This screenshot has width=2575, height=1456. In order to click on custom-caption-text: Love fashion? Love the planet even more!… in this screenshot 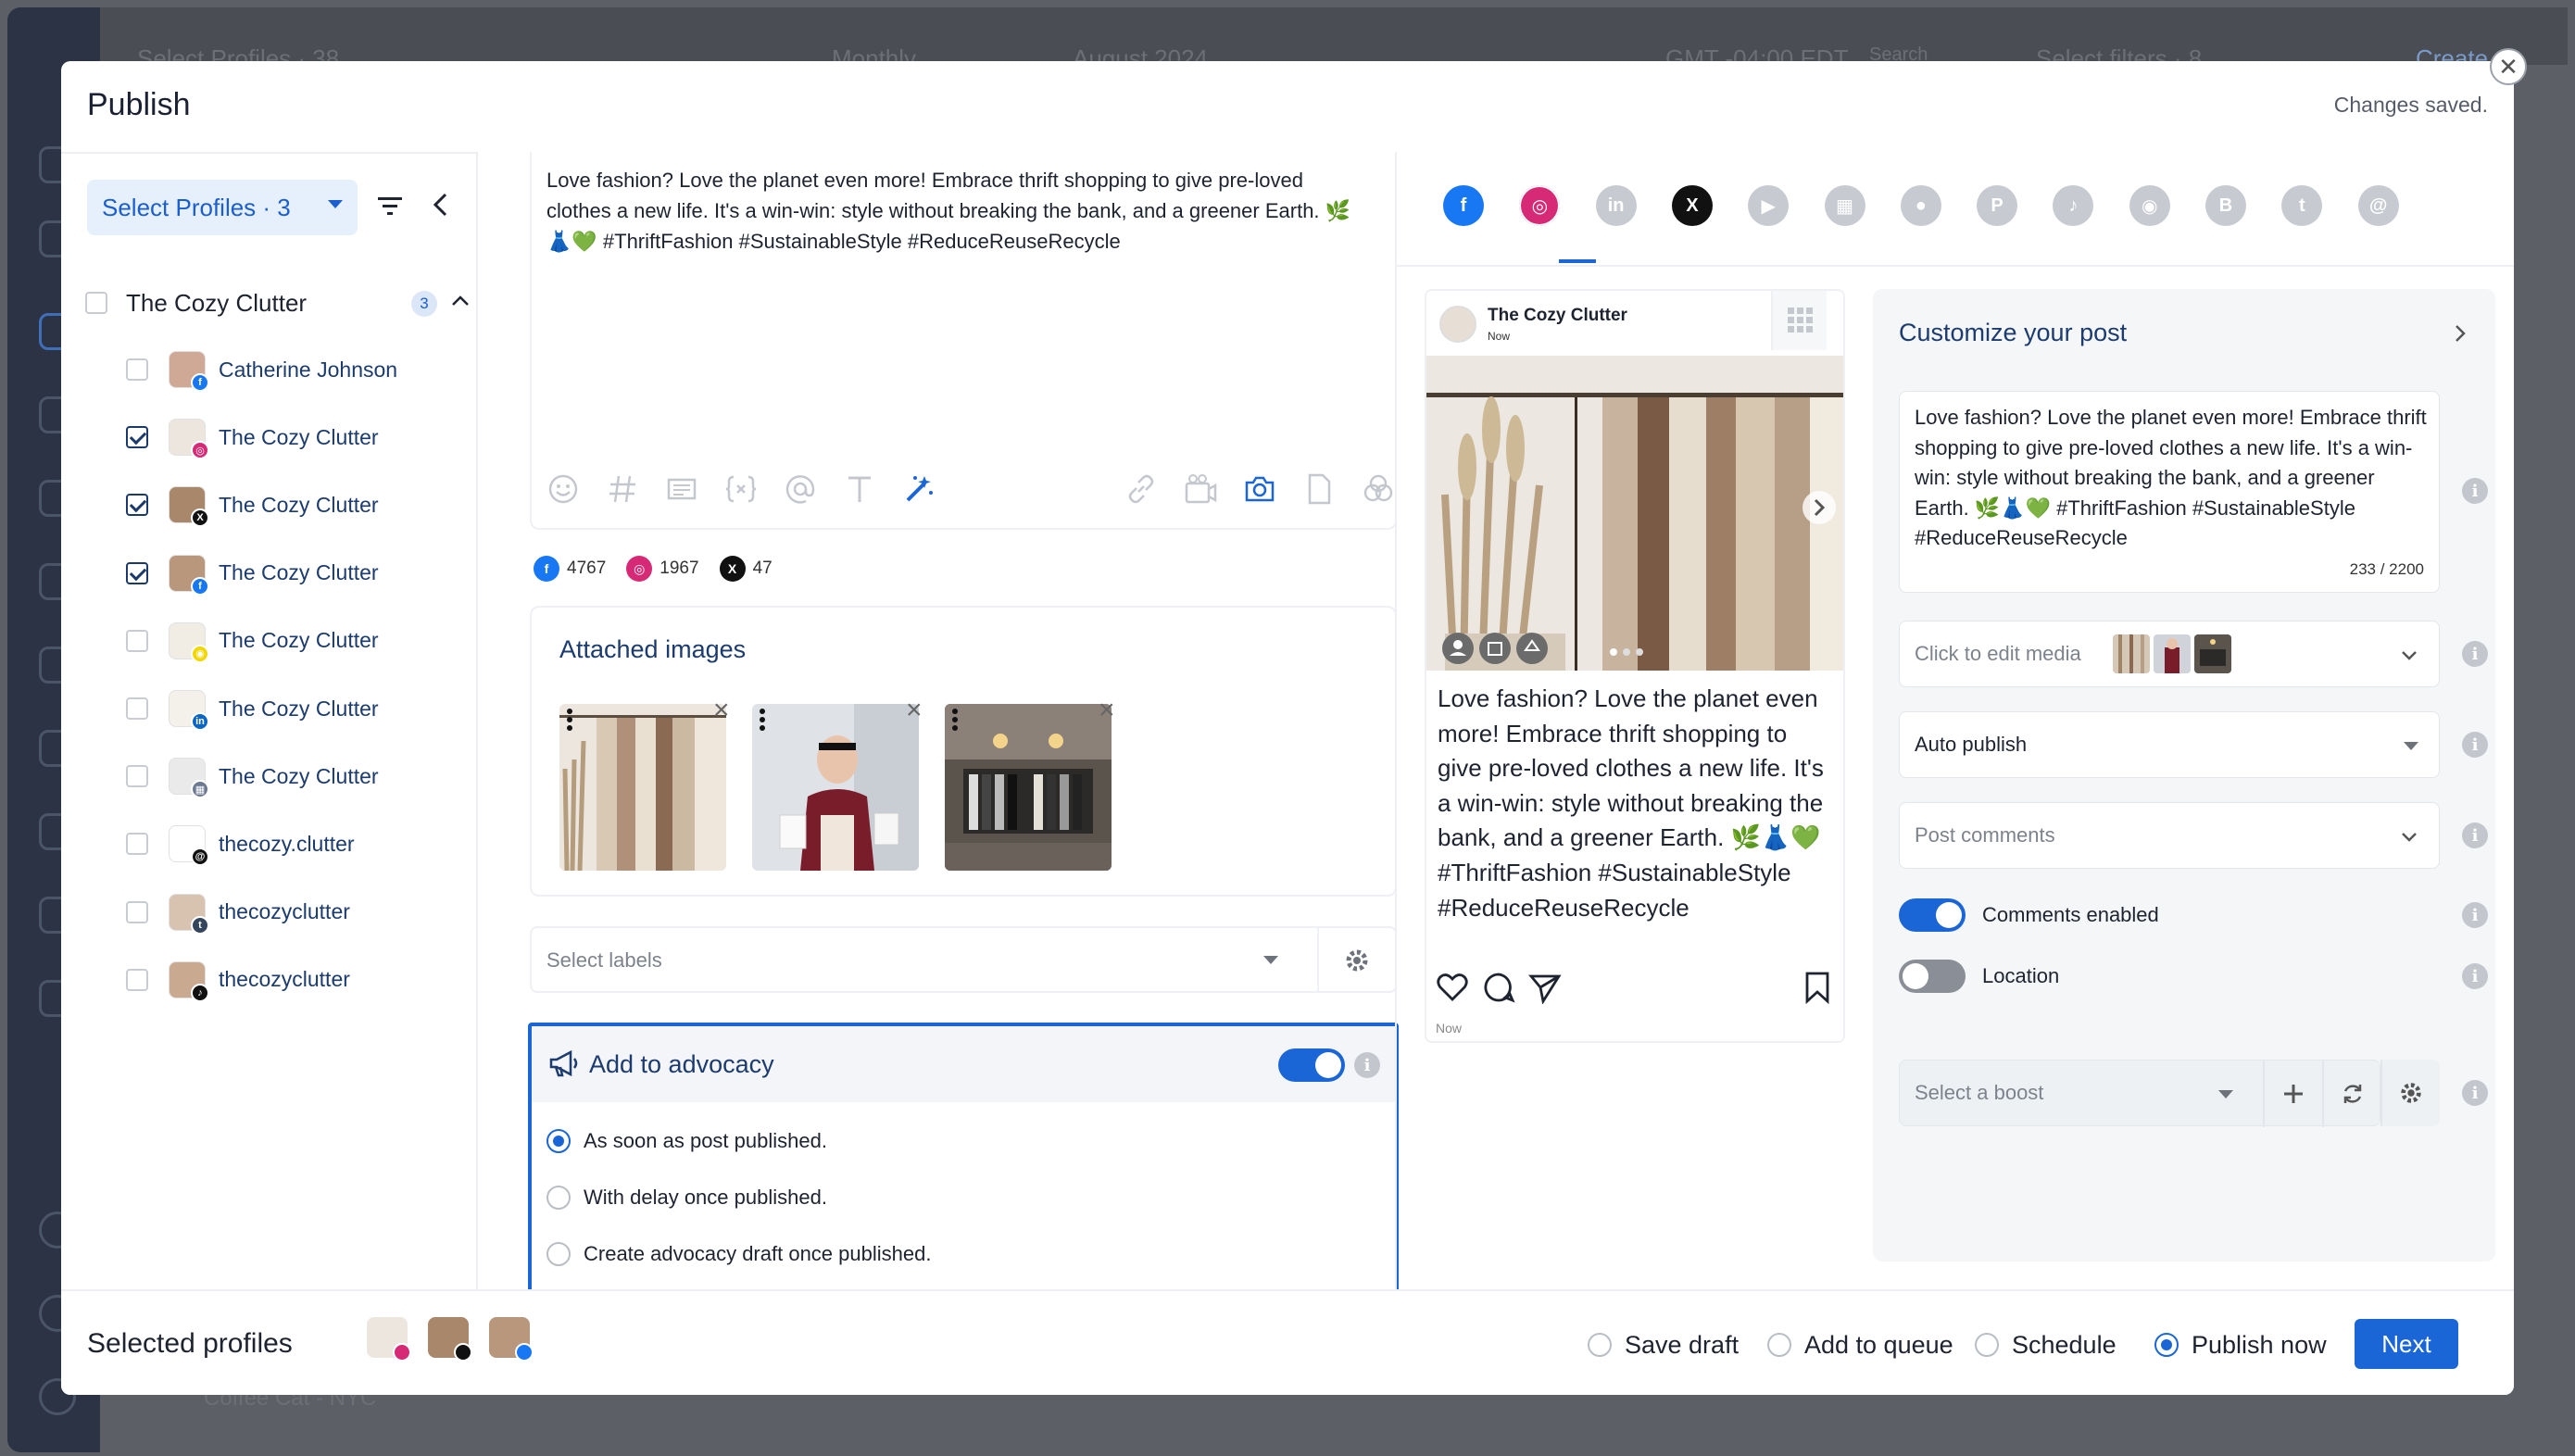, I will do `click(2172, 478)`.